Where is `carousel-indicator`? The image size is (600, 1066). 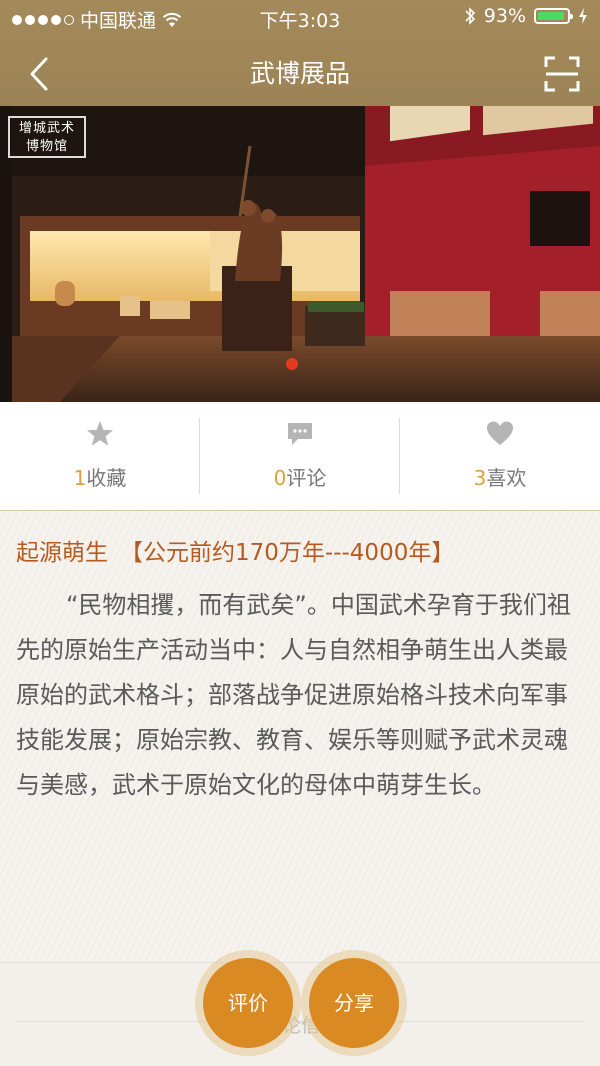 carousel-indicator is located at coordinates (292, 364).